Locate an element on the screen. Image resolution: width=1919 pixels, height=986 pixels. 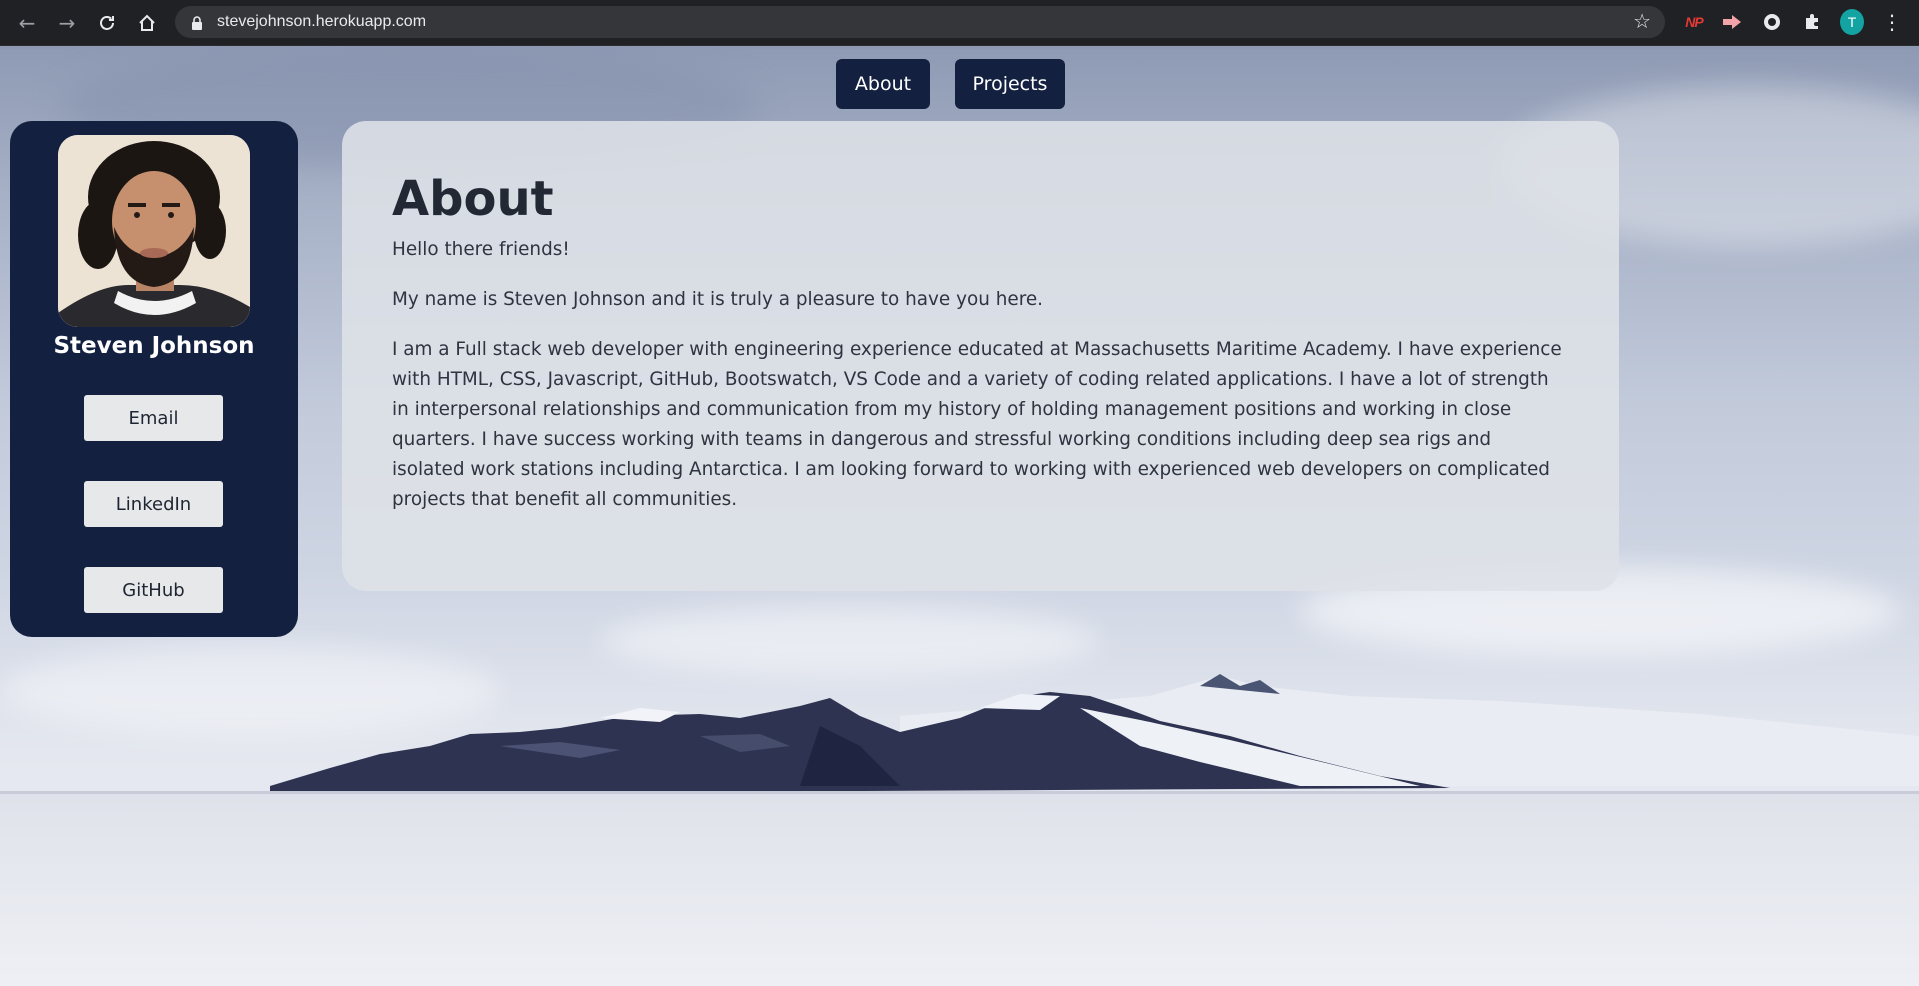
menu-kebab-icon: ⋮ is located at coordinates (1892, 22).